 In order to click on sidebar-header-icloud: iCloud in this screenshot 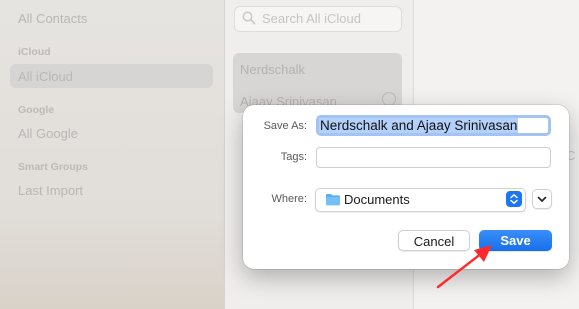, I will do `click(34, 52)`.